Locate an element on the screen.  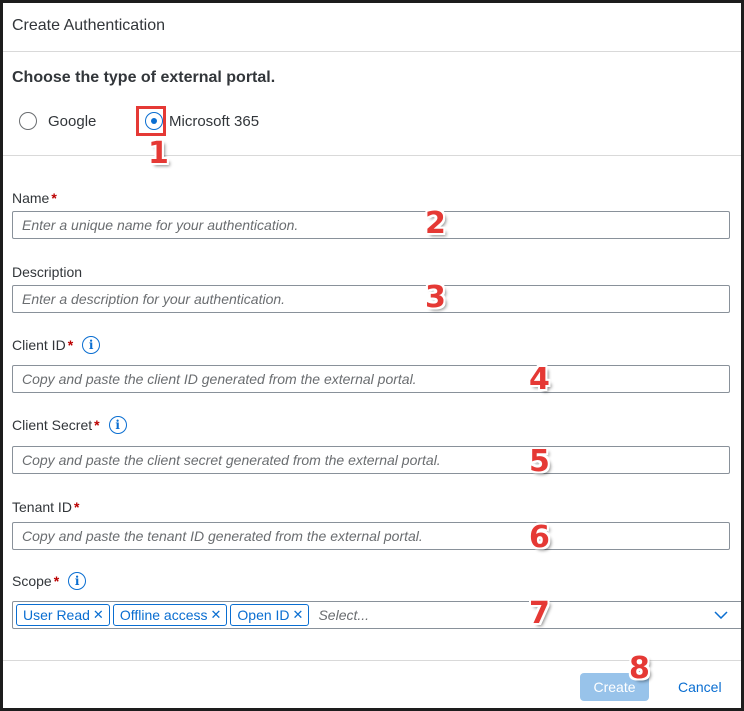
client-id-label: Client ID * i is located at coordinates (56, 345).